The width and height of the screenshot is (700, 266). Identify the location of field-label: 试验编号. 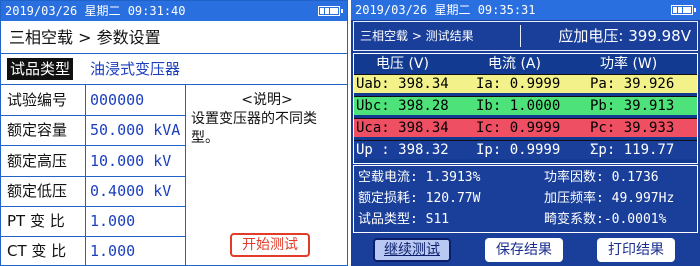
(37, 100).